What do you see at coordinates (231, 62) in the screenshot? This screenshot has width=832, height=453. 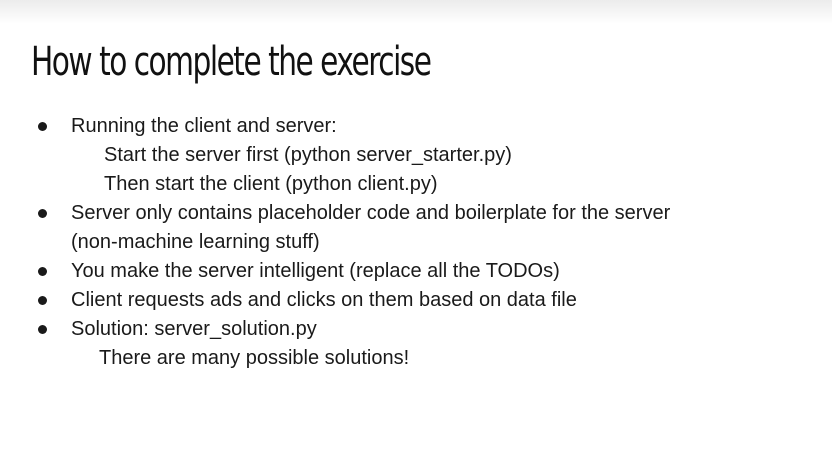 I see `slide-title: How to complete the exercise` at bounding box center [231, 62].